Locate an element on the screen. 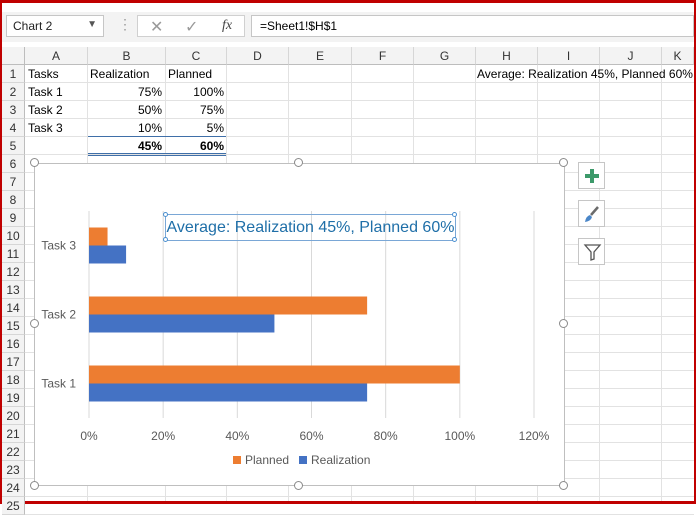 Image resolution: width=696 pixels, height=515 pixels. row-header-22: 22 is located at coordinates (13, 452).